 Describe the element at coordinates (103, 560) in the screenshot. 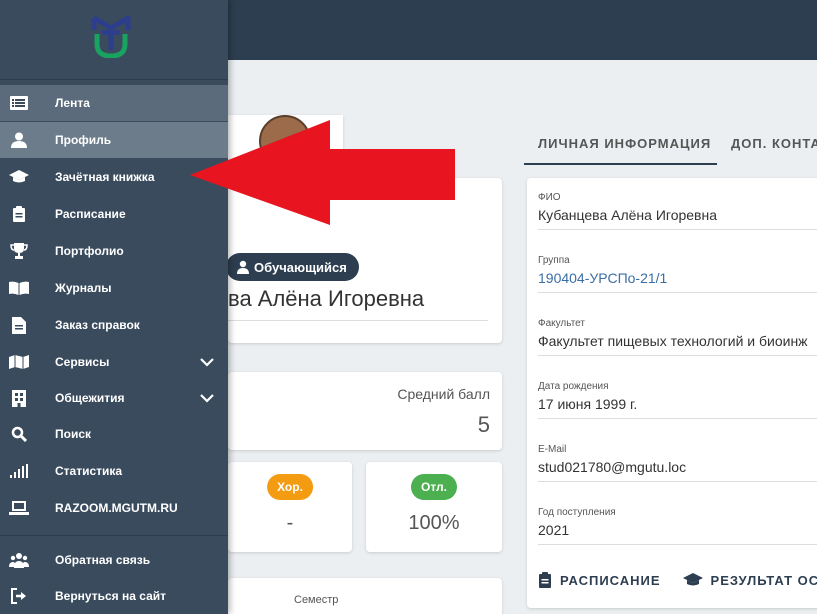

I see `sidebar-item-label: Обратная связь` at that location.